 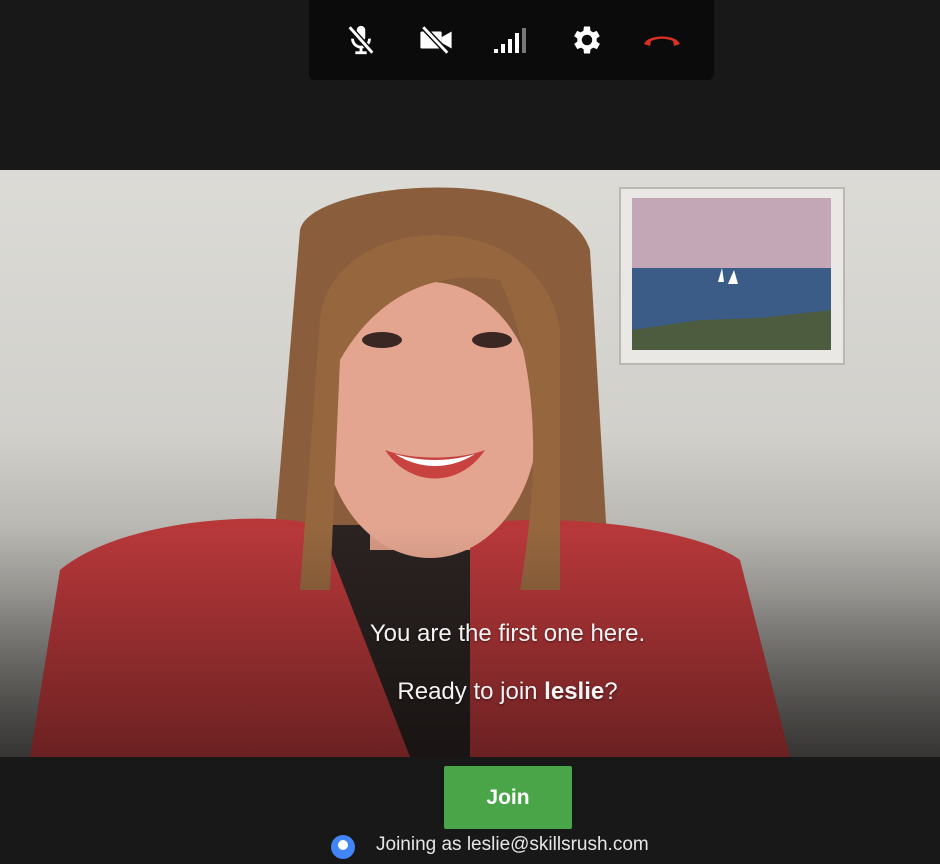 What do you see at coordinates (574, 691) in the screenshot?
I see `meeting-name: leslie` at bounding box center [574, 691].